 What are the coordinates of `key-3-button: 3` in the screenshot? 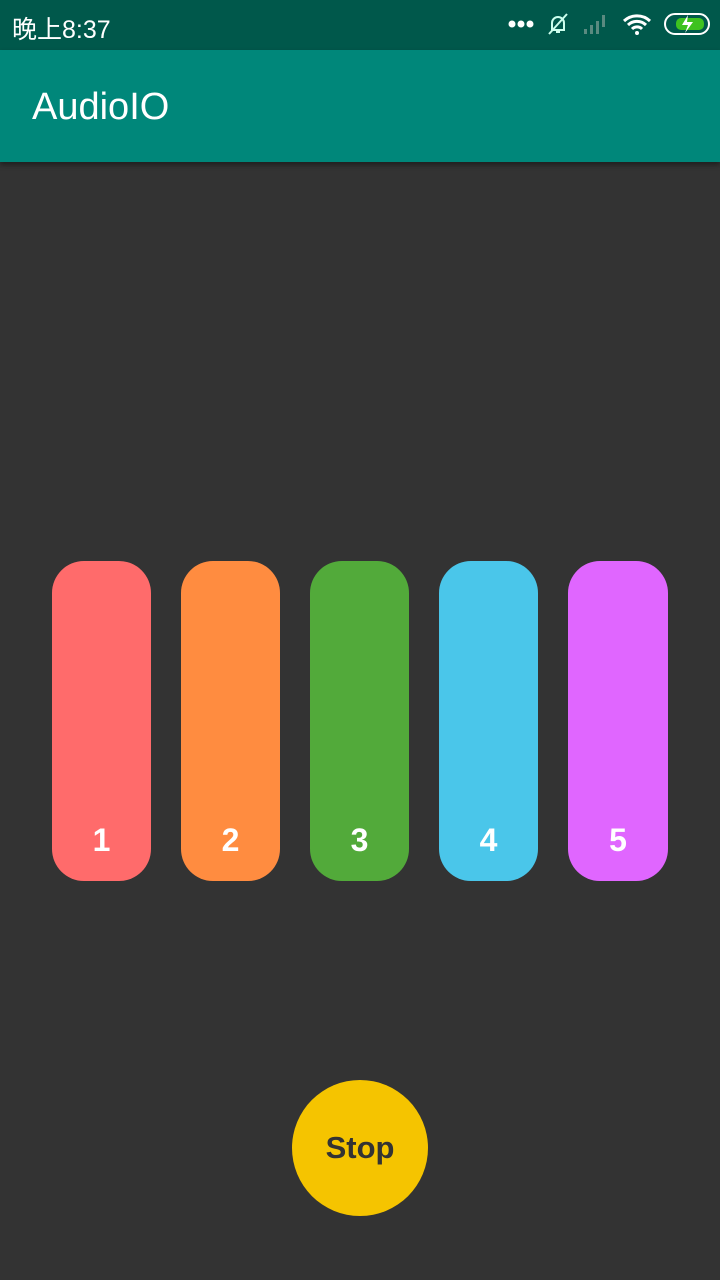 It's located at (359, 721).